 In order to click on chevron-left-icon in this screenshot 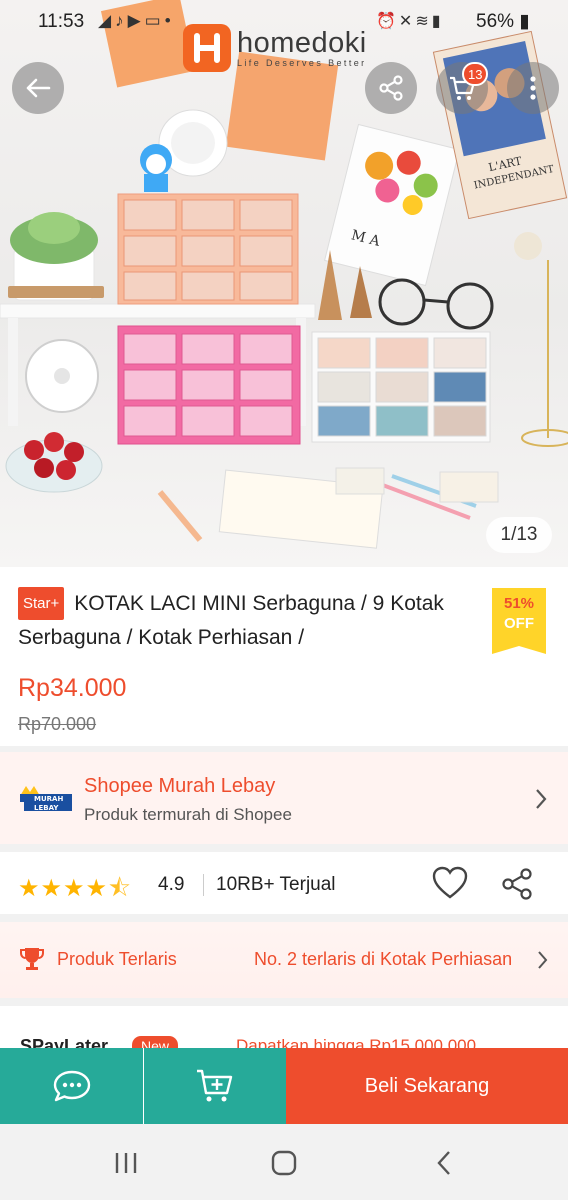, I will do `click(443, 1163)`.